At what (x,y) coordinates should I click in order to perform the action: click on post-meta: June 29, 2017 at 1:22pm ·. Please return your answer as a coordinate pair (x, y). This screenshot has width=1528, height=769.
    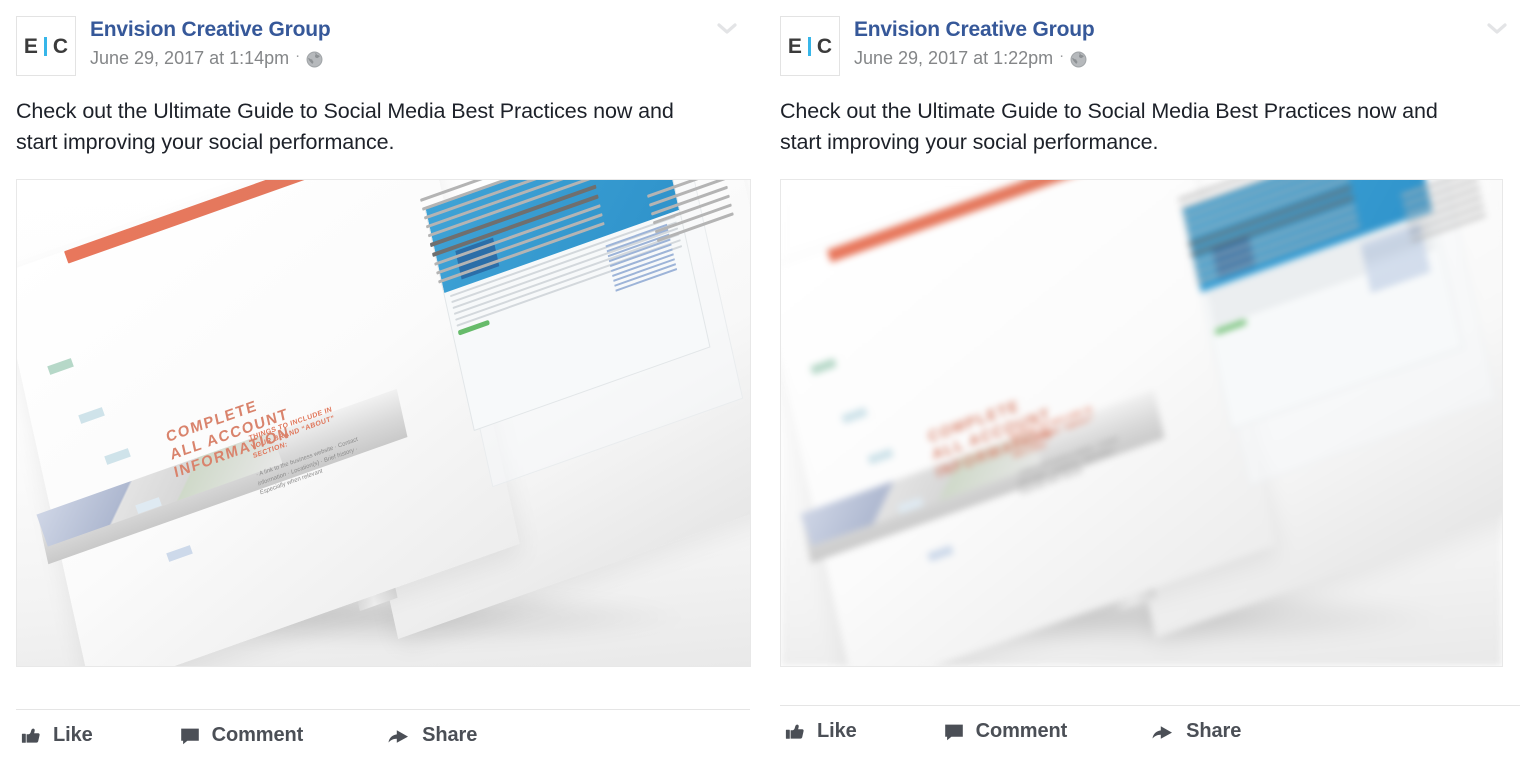
    Looking at the image, I should click on (974, 58).